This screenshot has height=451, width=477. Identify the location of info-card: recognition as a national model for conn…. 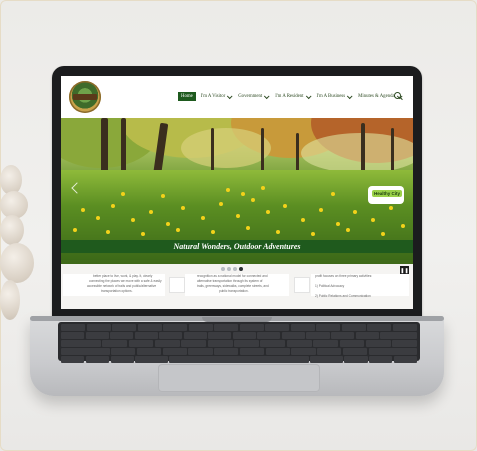
(237, 285).